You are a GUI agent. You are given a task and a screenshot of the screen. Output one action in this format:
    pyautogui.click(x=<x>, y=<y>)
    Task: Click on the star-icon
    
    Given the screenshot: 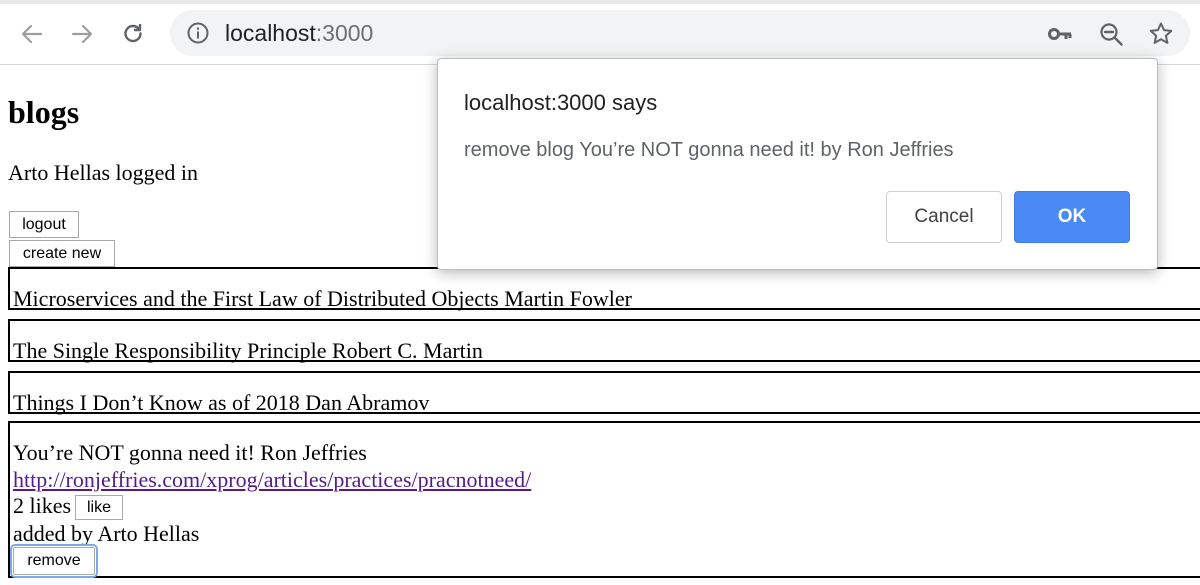 What is the action you would take?
    pyautogui.click(x=1161, y=34)
    